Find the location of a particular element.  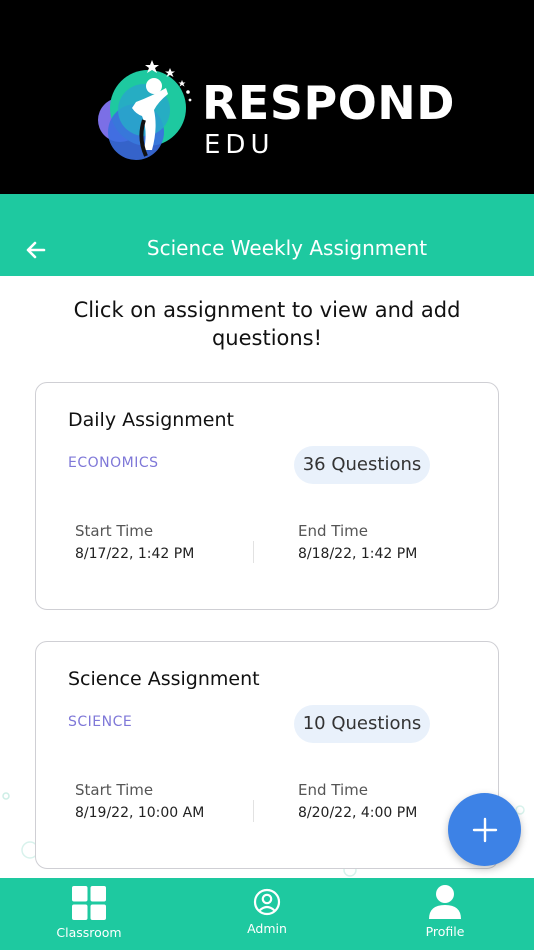

bottom-nav: Classroom Admin Profile is located at coordinates (267, 914).